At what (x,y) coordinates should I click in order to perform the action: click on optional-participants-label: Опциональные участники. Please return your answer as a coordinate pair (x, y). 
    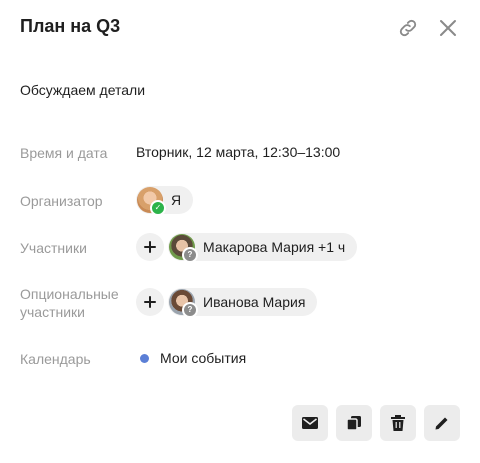
    Looking at the image, I should click on (69, 303).